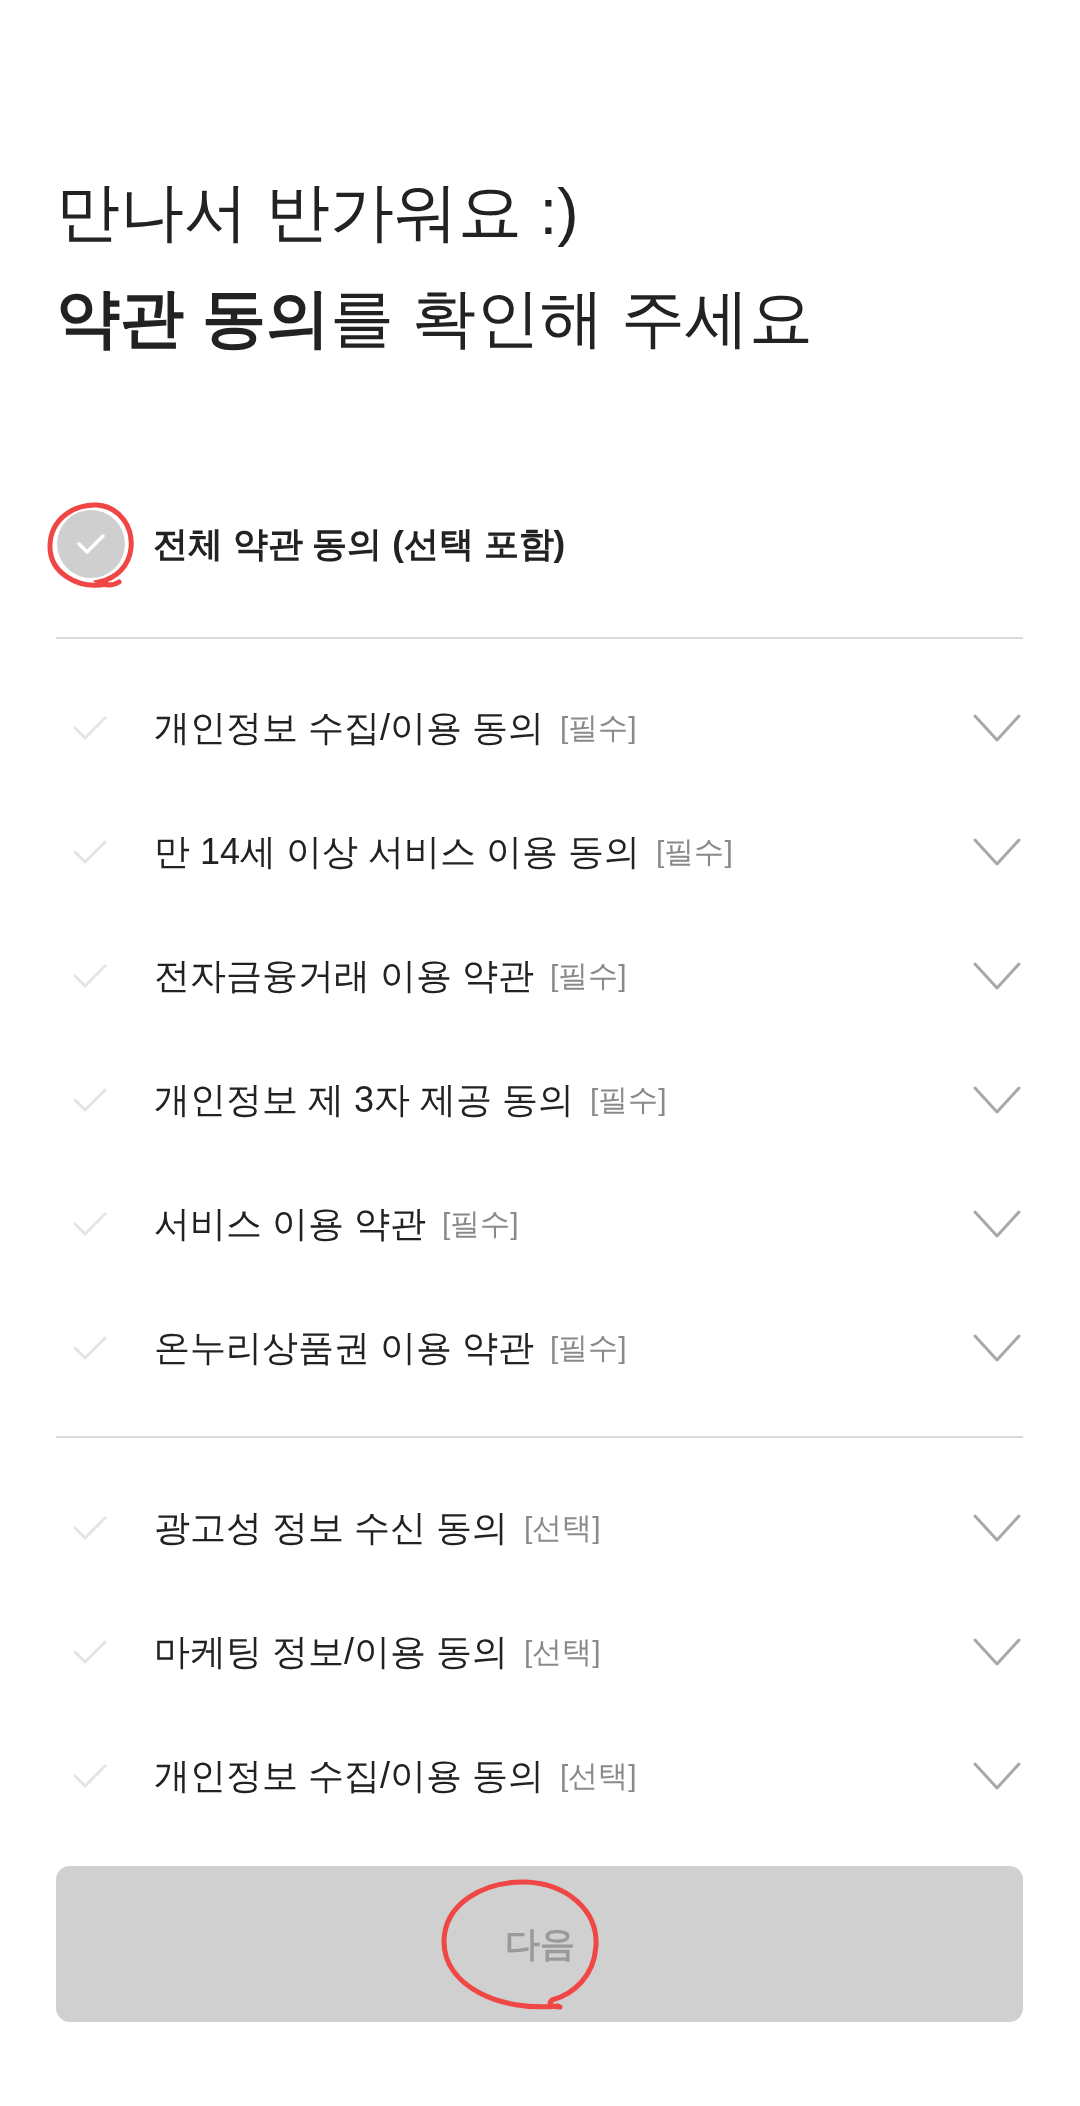 The width and height of the screenshot is (1080, 2106). I want to click on term-label: 개인정보 제 3자 제공 동의, so click(364, 1100).